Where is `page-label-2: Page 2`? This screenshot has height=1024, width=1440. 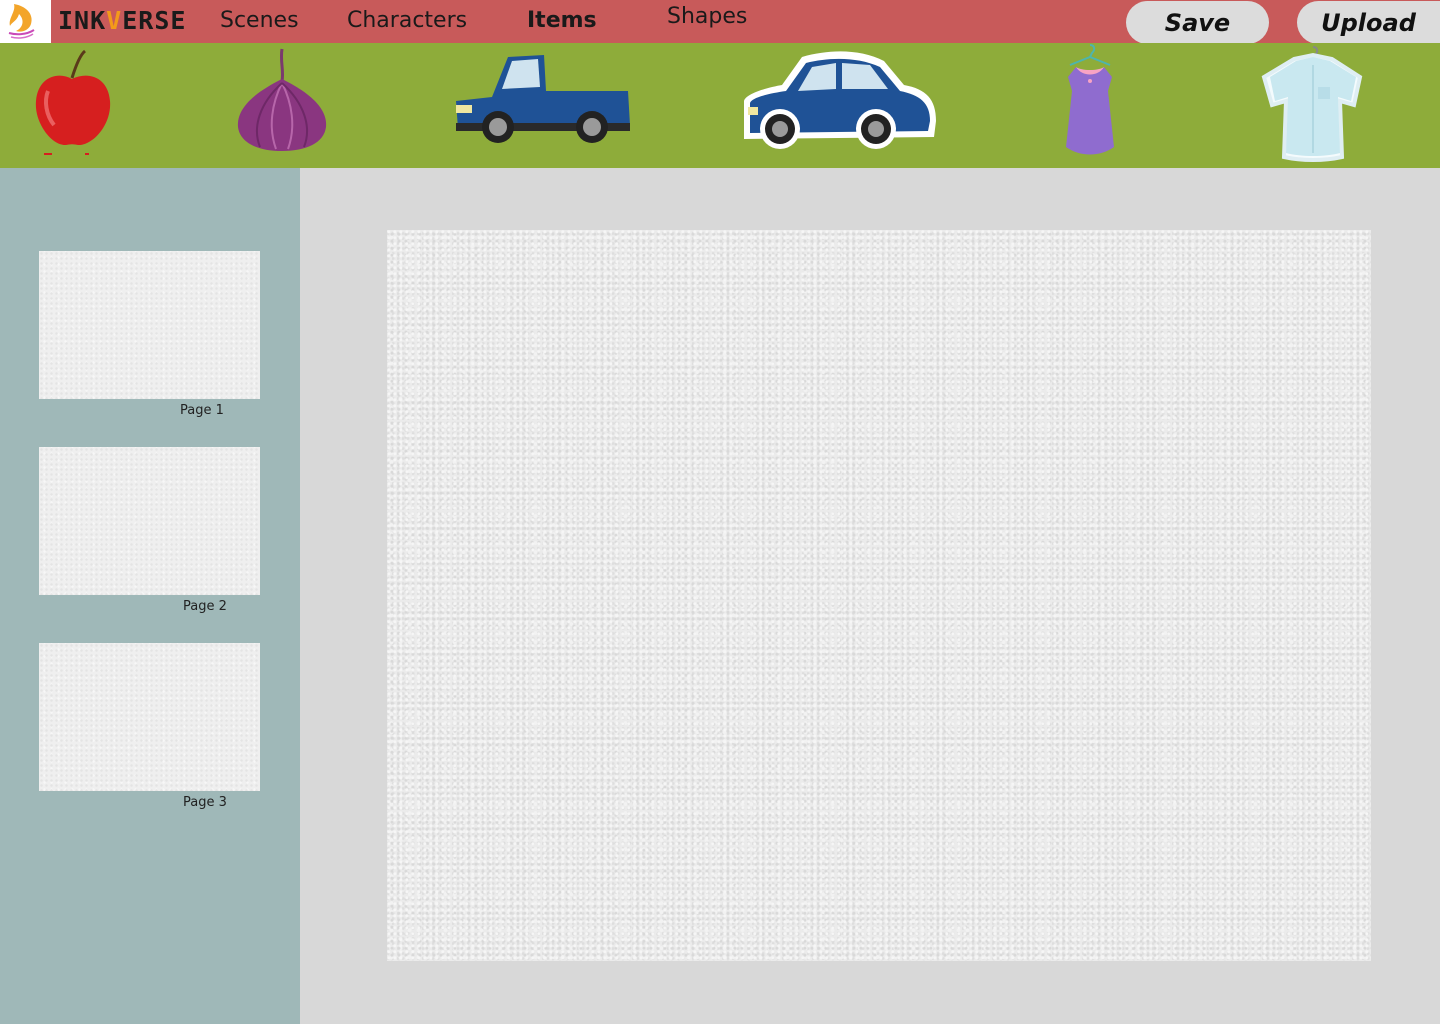 page-label-2: Page 2 is located at coordinates (205, 606).